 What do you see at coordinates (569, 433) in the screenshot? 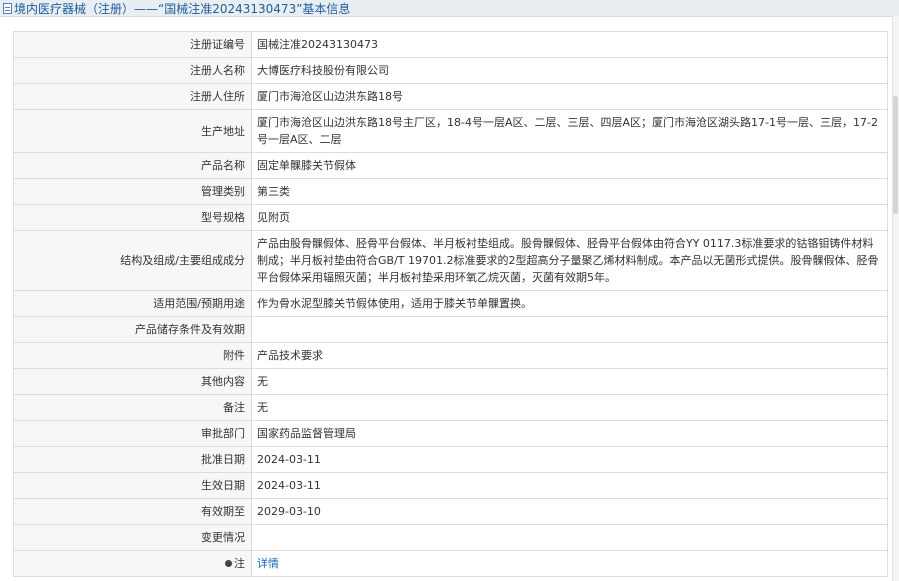
I see `row-value: 国家药品监督管理局` at bounding box center [569, 433].